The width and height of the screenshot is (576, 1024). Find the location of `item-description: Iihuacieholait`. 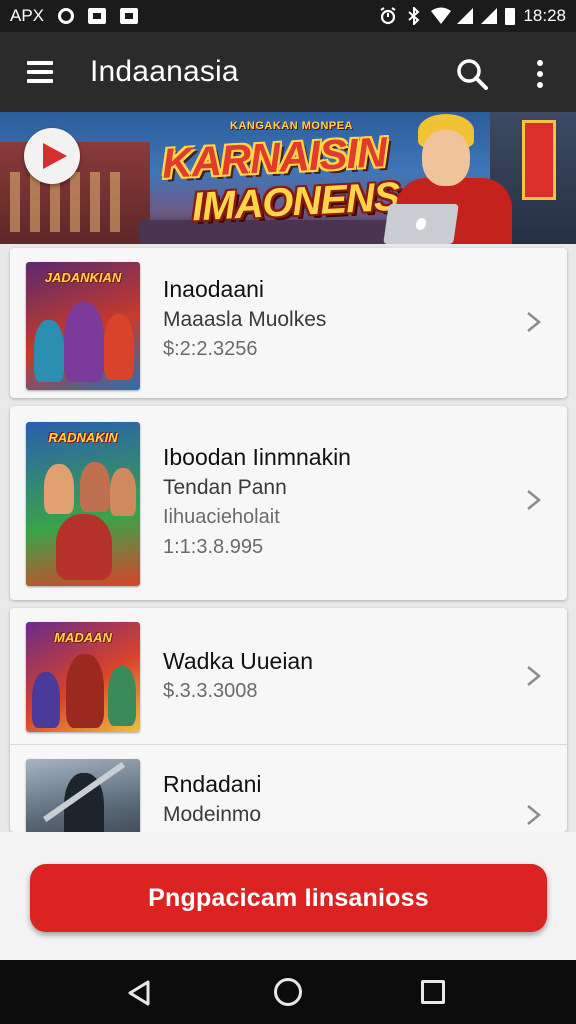

item-description: Iihuacieholait is located at coordinates (221, 517).